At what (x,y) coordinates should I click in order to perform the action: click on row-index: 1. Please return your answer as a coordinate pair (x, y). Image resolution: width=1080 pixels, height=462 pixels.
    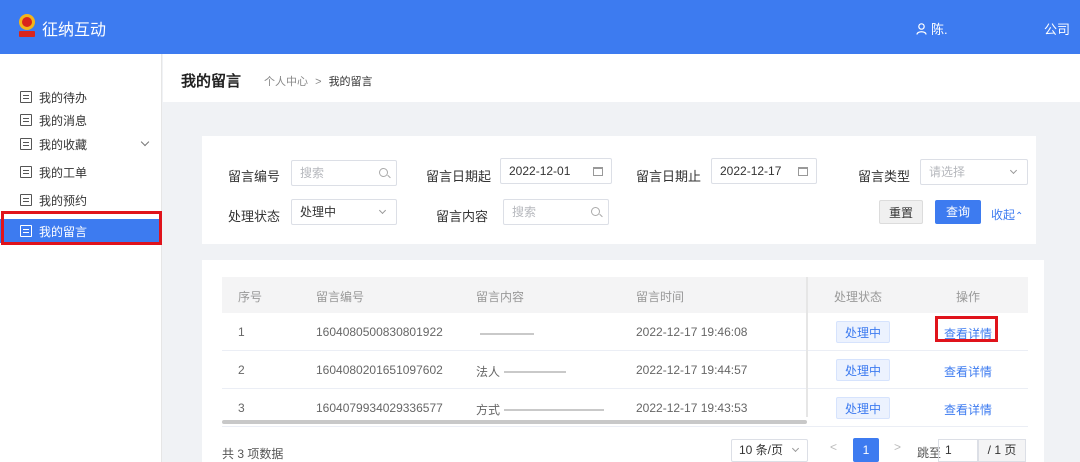
    Looking at the image, I should click on (241, 332).